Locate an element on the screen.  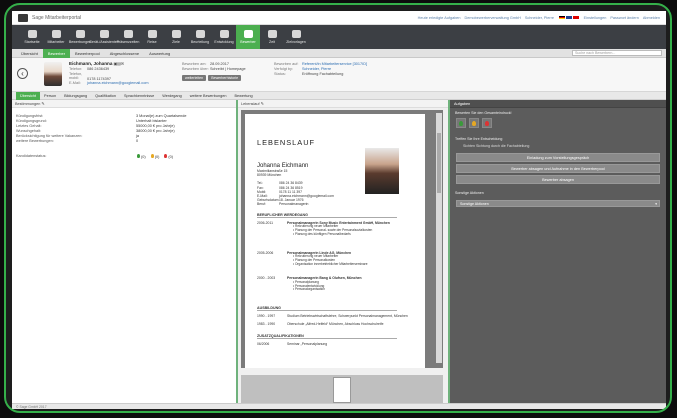
nav-label: Bewerbungen is located at coordinates (80, 42).